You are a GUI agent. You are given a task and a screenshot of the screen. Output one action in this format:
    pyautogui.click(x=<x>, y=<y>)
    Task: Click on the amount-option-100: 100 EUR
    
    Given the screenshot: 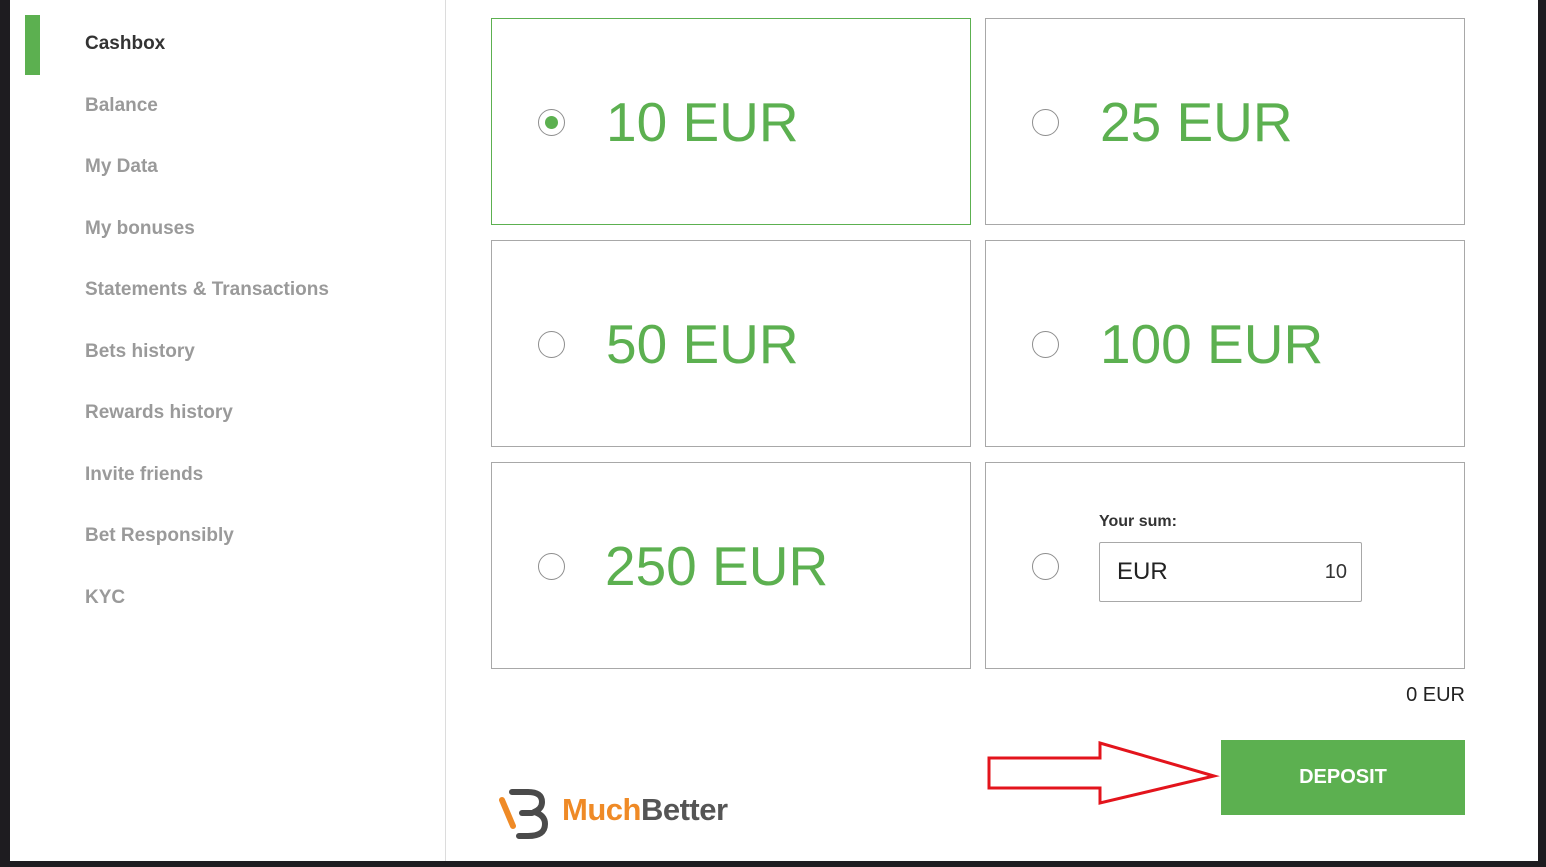 What is the action you would take?
    pyautogui.click(x=1225, y=343)
    